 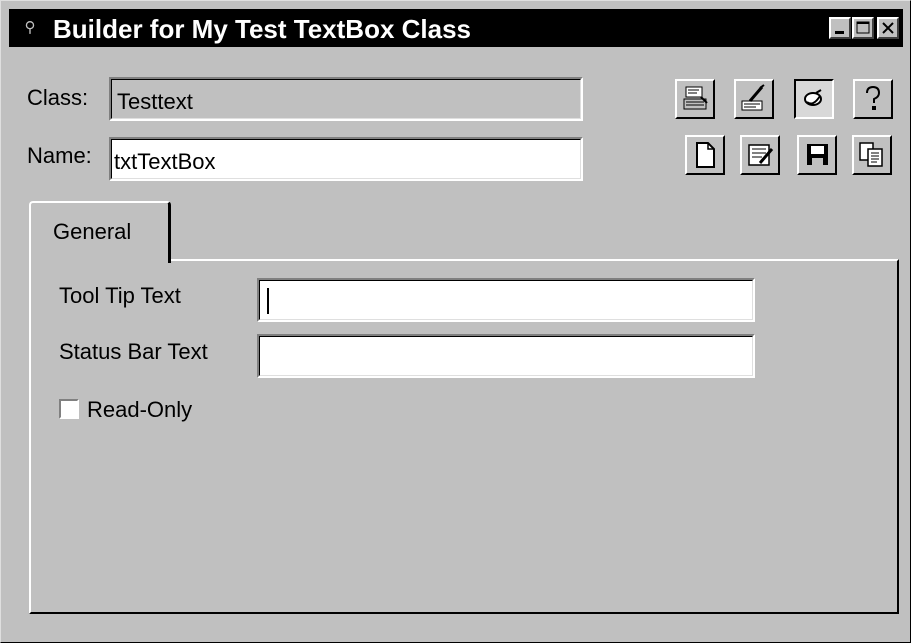 I want to click on copy-button, so click(x=872, y=155).